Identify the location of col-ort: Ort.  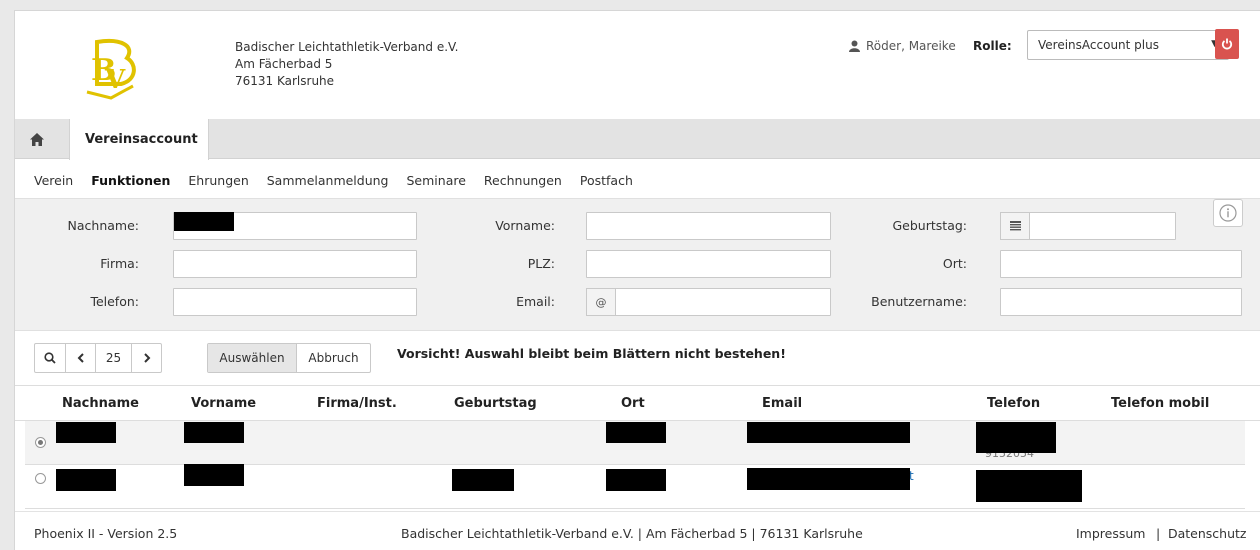
(633, 403).